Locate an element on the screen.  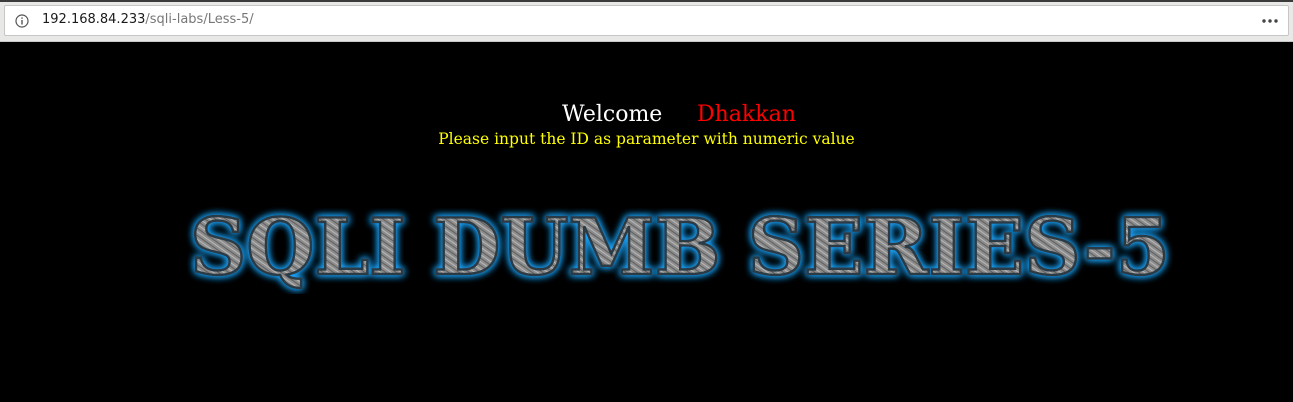
url-text: 192.168.84.233/sqli-labs/Less-5/ is located at coordinates (148, 19).